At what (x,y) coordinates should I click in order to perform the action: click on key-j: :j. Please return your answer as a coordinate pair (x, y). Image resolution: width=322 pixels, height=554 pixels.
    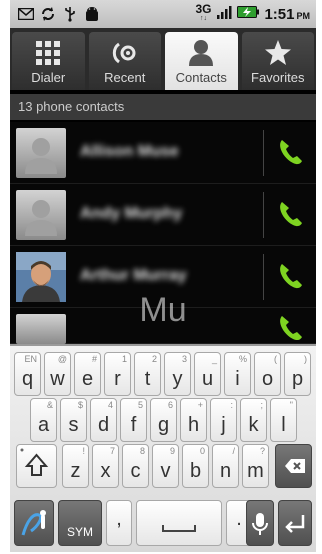
    Looking at the image, I should click on (223, 420).